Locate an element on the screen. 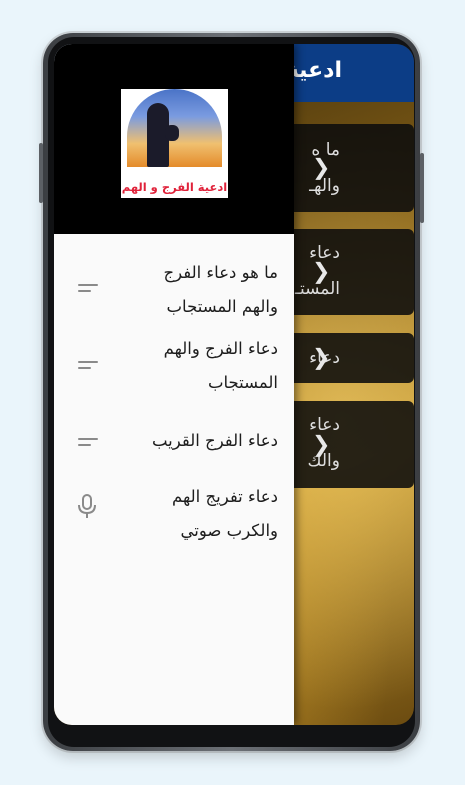 Image resolution: width=465 pixels, height=785 pixels. app-logo: ادعية الفرج و الهم is located at coordinates (174, 143).